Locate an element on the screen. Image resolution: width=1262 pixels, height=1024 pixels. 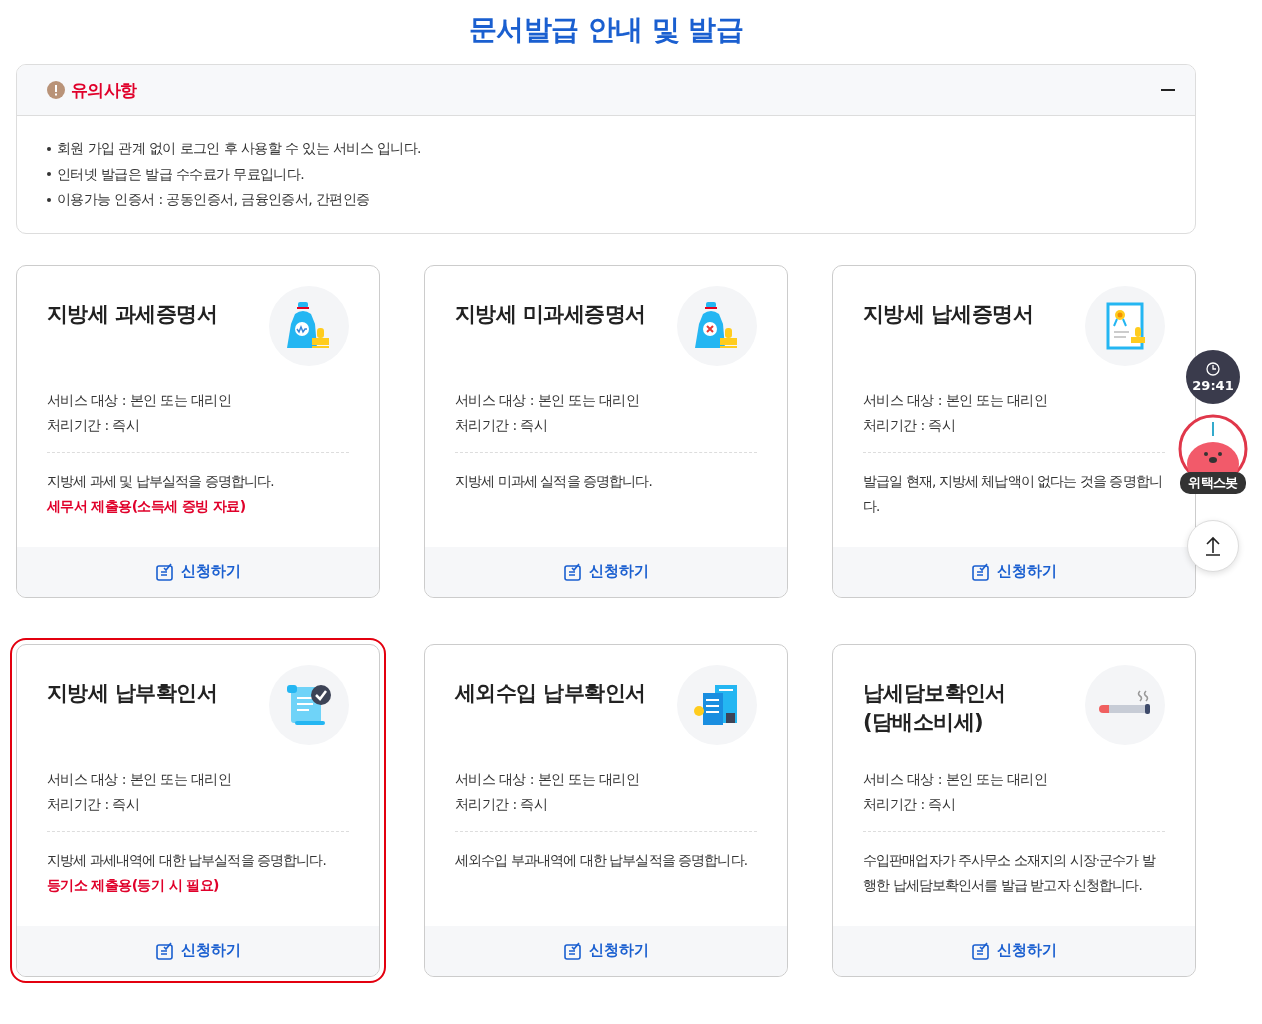
notice-title: 유의사항 is located at coordinates (104, 90).